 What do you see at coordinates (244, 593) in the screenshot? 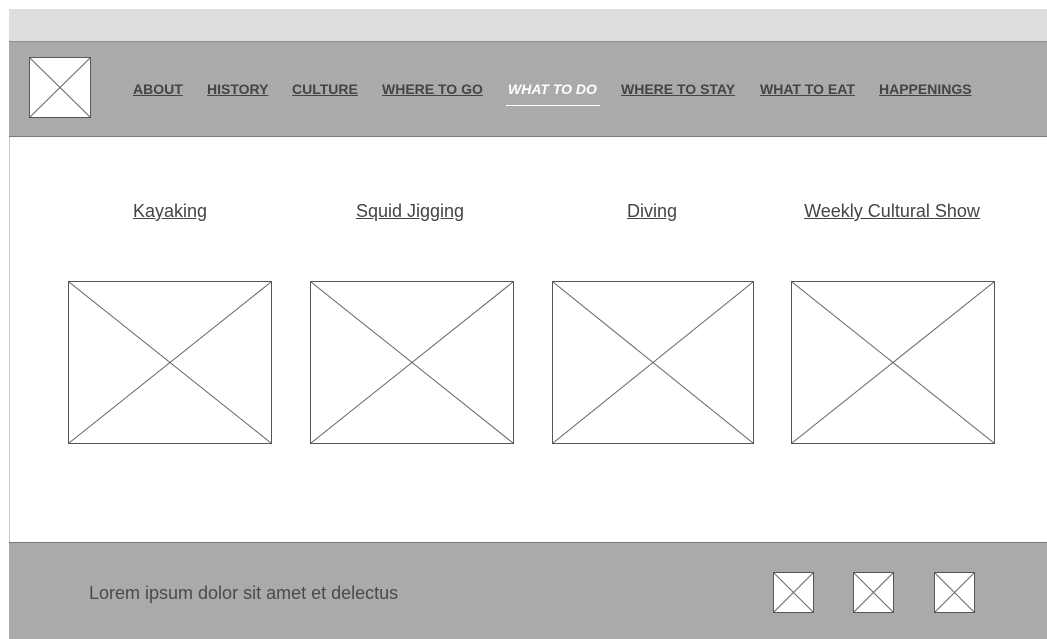
I see `footer-text: Lorem ipsum dolor sit amet et delectus` at bounding box center [244, 593].